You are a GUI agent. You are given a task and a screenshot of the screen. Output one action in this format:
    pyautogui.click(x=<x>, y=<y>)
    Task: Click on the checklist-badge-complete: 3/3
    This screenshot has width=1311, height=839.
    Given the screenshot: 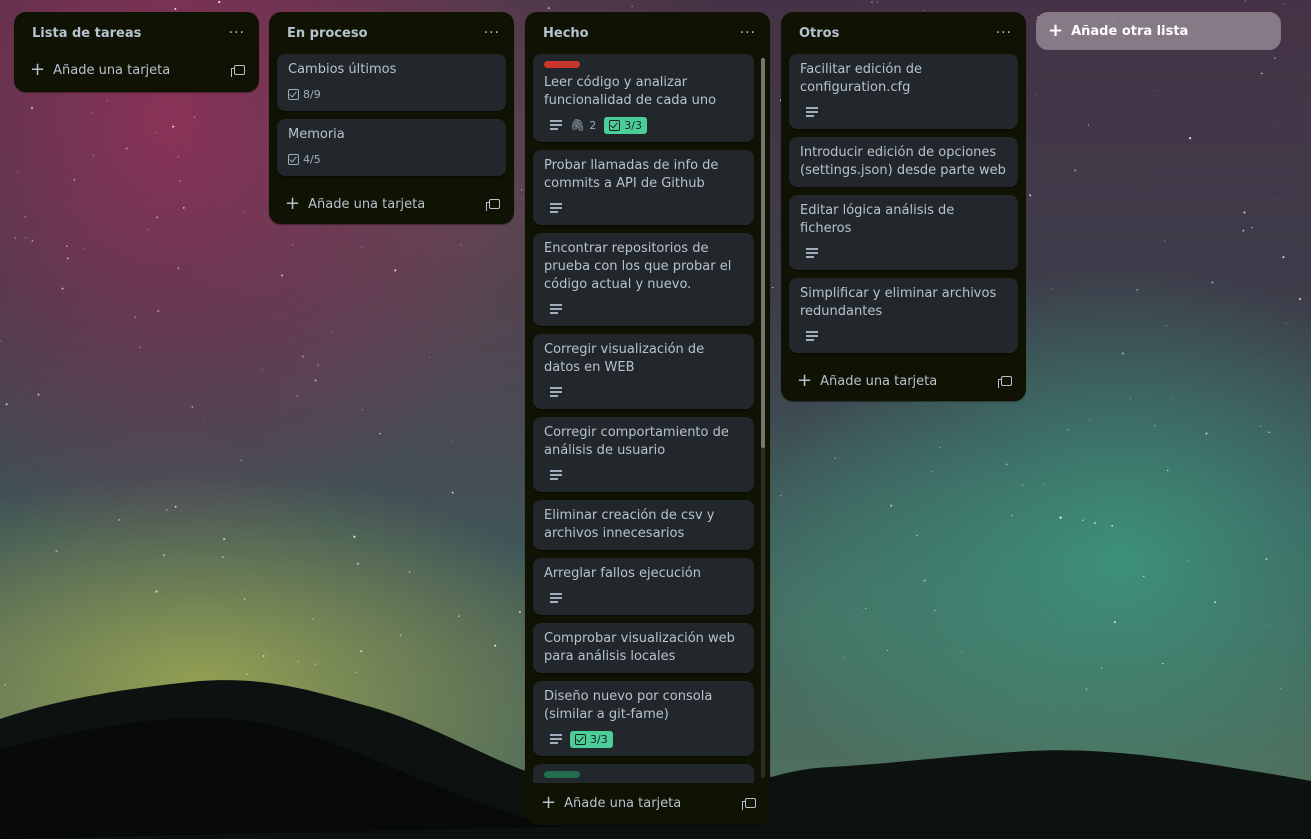 What is the action you would take?
    pyautogui.click(x=591, y=739)
    